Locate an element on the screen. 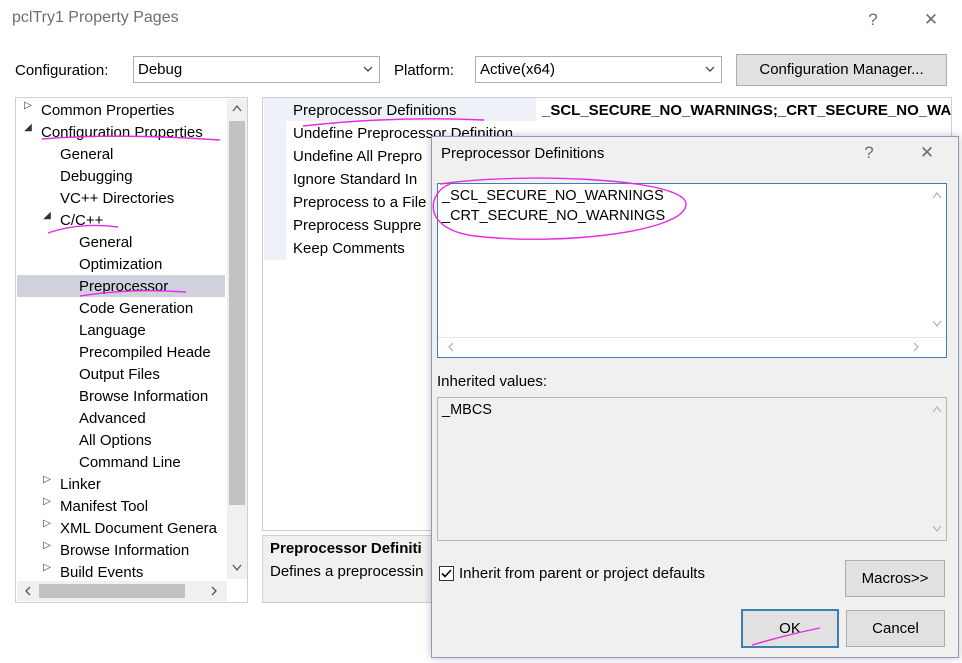 Image resolution: width=962 pixels, height=663 pixels. annotation-underline-ok is located at coordinates (786, 636).